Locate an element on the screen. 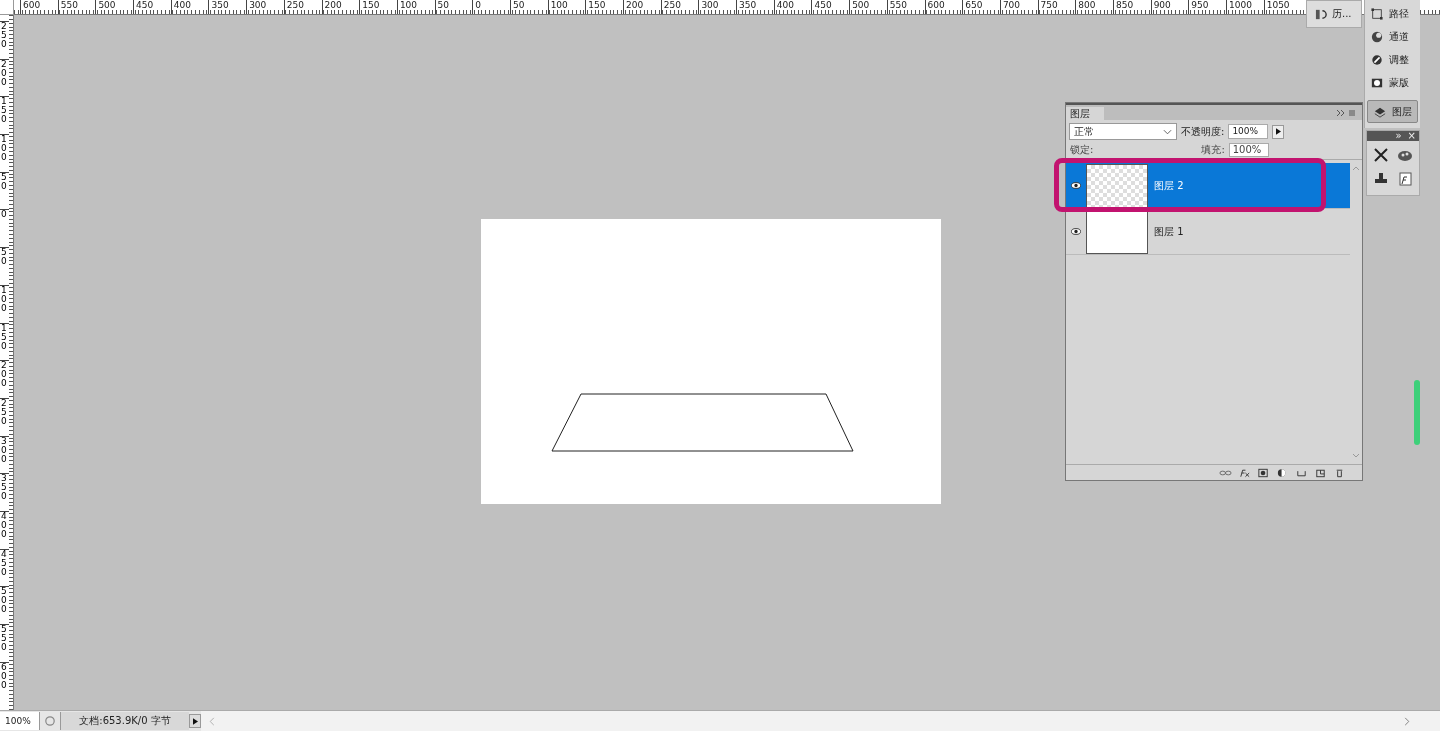 Image resolution: width=1440 pixels, height=731 pixels. ruler-label: 1000 is located at coordinates (1245, 7).